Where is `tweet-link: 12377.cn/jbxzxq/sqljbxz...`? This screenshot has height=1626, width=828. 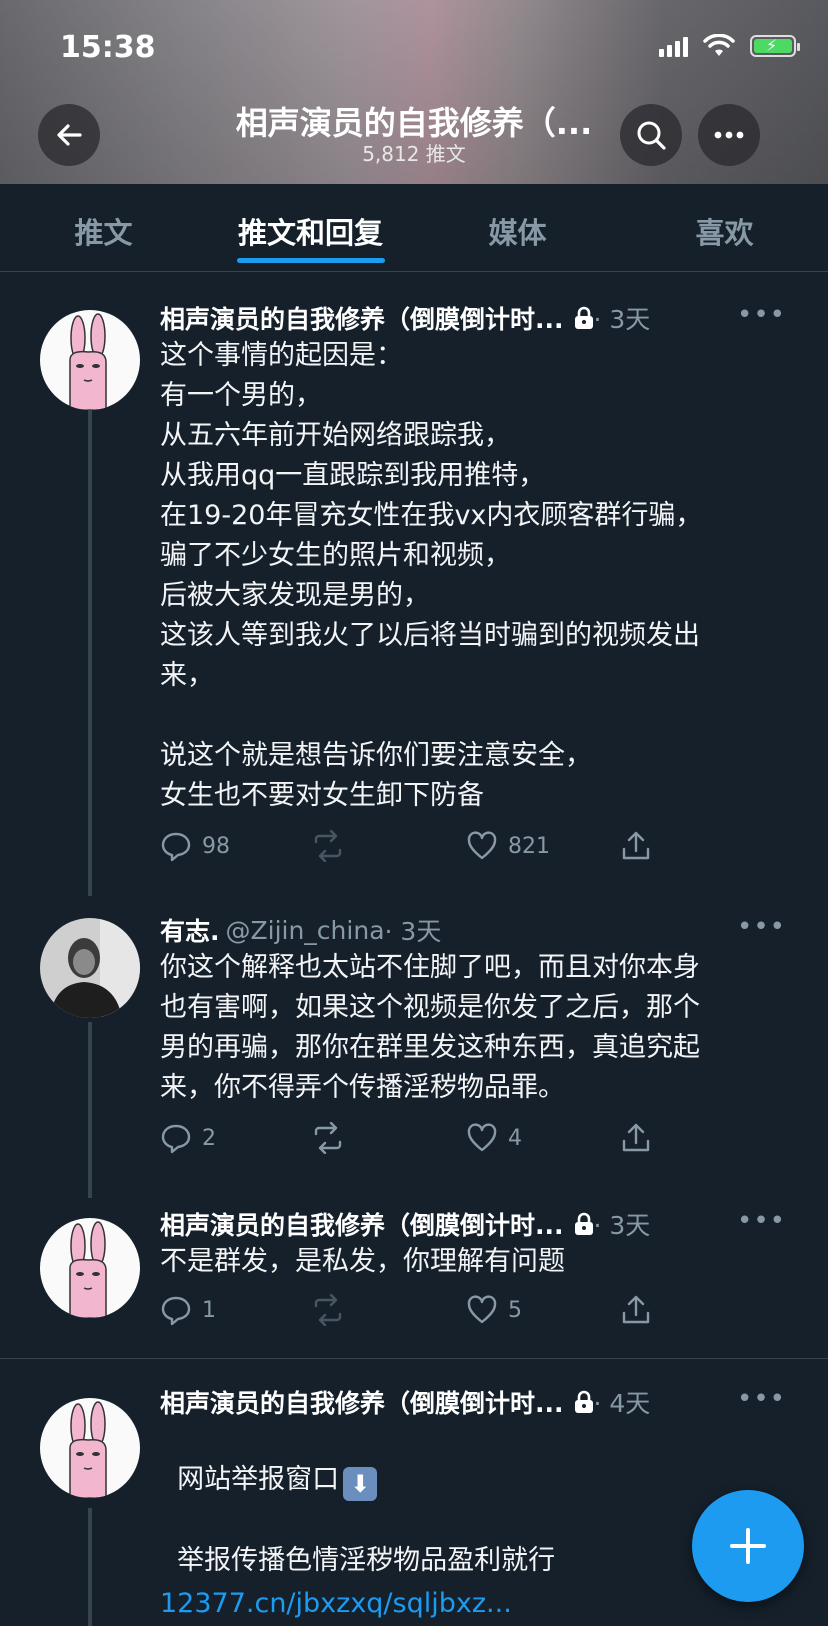
tweet-link: 12377.cn/jbxzxq/sqljbxz... is located at coordinates (336, 1604).